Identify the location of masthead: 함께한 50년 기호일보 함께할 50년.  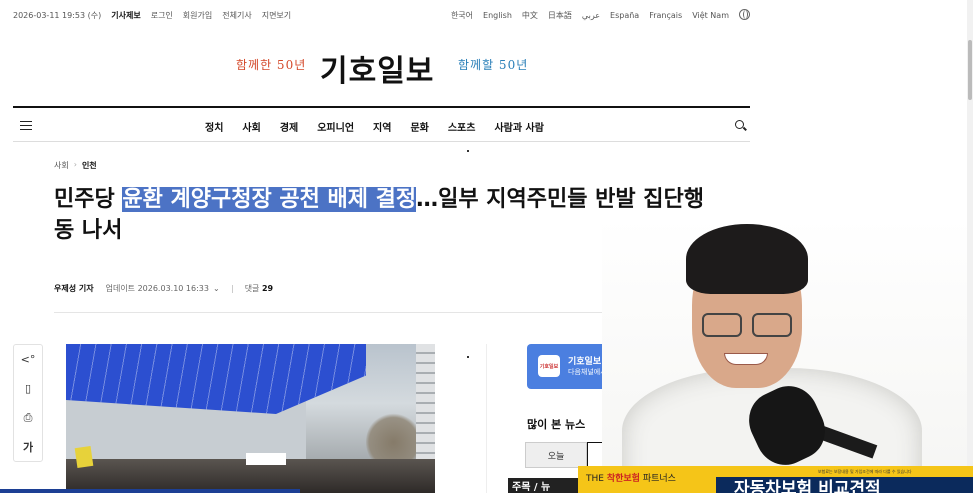
(380, 65).